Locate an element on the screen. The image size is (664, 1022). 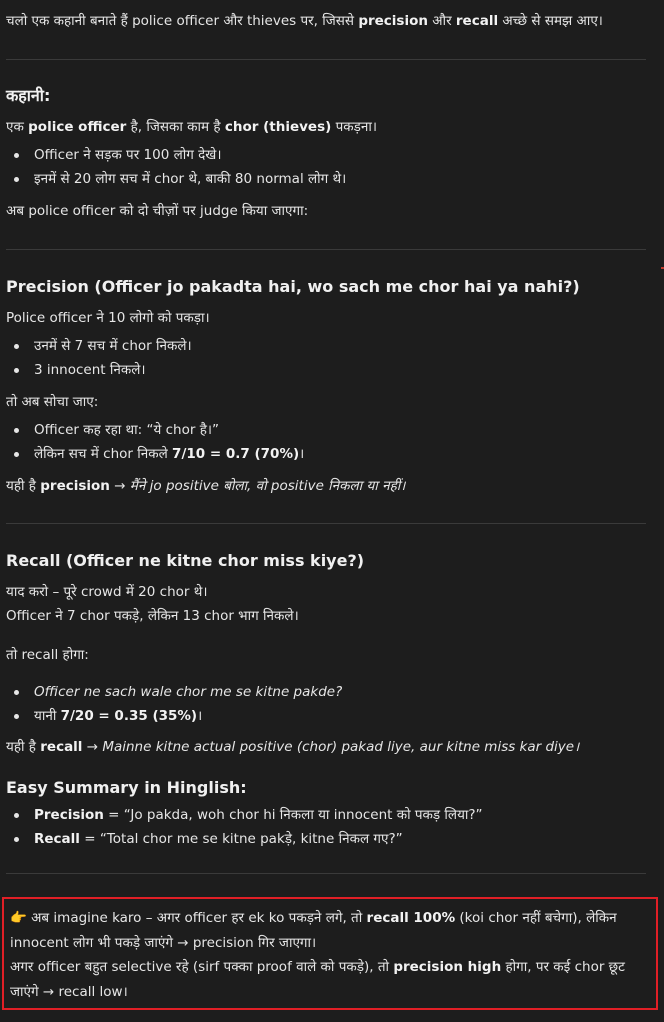
list-item: उनमें से 7 सच में chor निकले। is located at coordinates (326, 346).